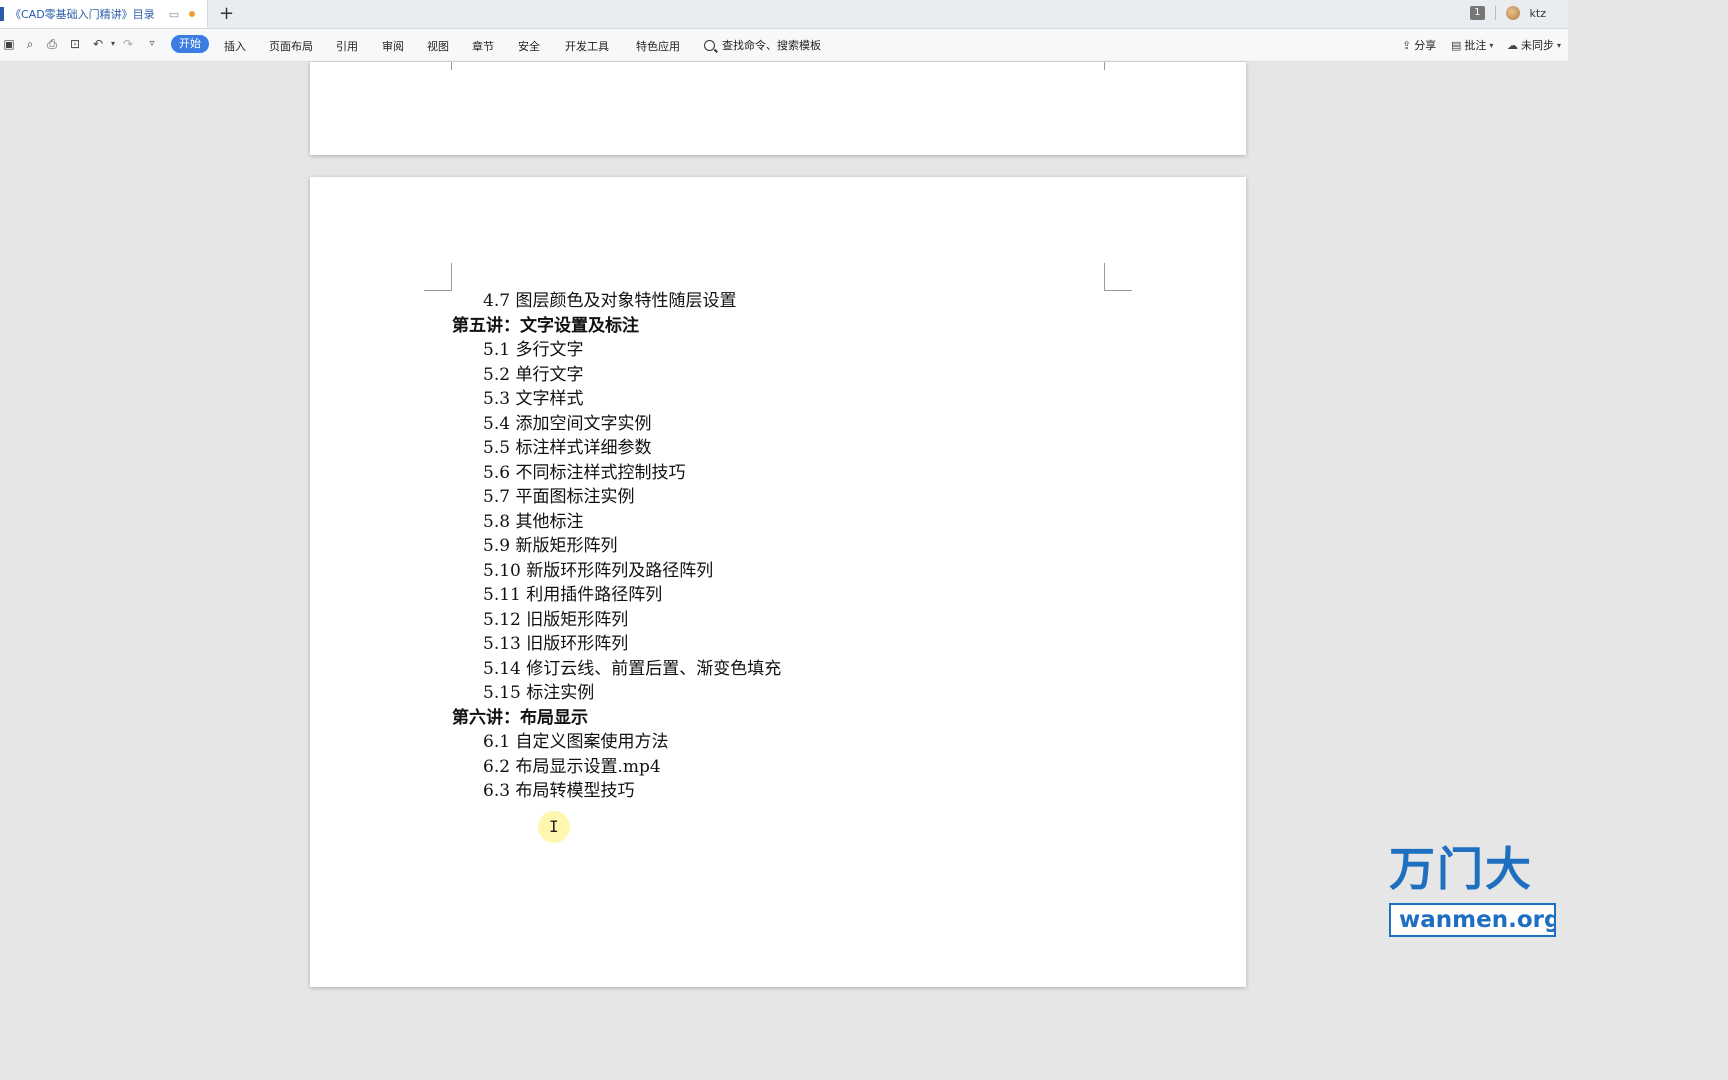 The height and width of the screenshot is (1080, 1728). I want to click on new-tab-button: +, so click(226, 14).